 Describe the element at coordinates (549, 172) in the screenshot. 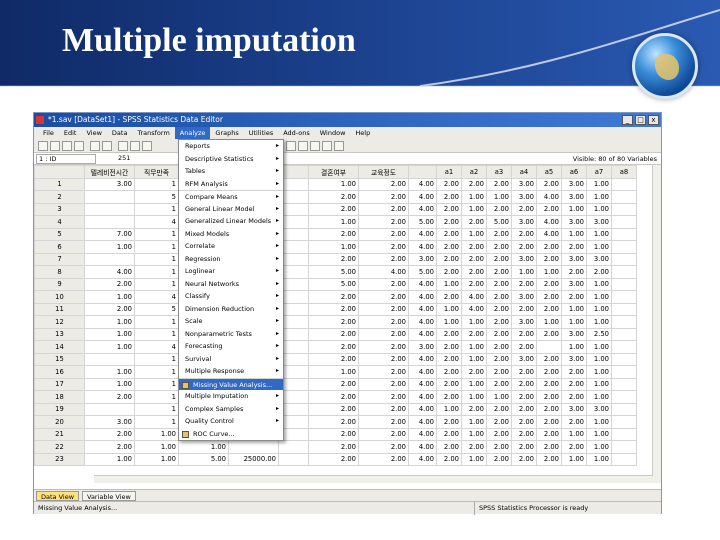

I see `col-header: a5` at that location.